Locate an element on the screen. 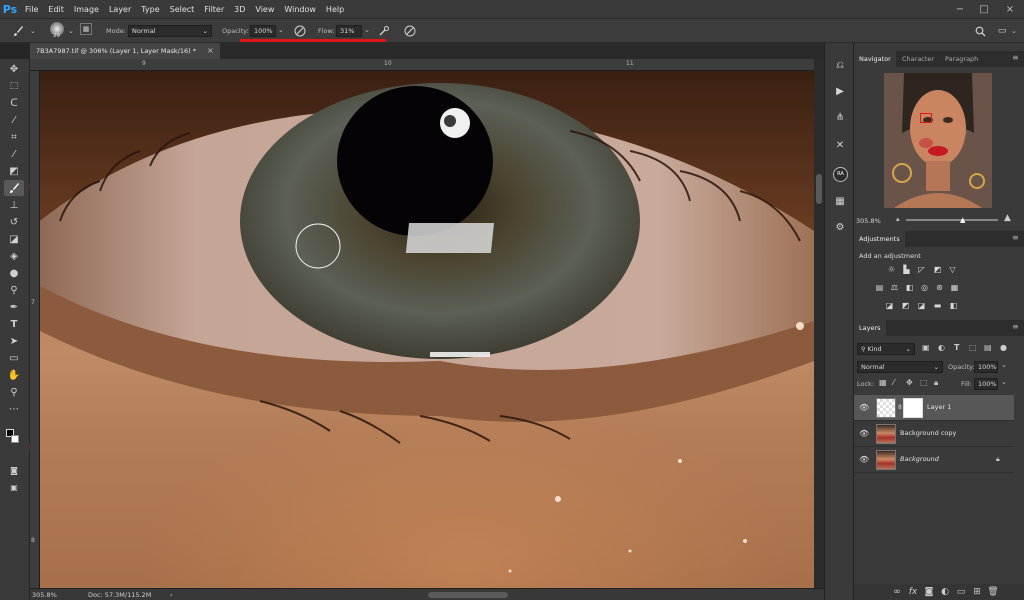  tab-character: Character is located at coordinates (918, 59).